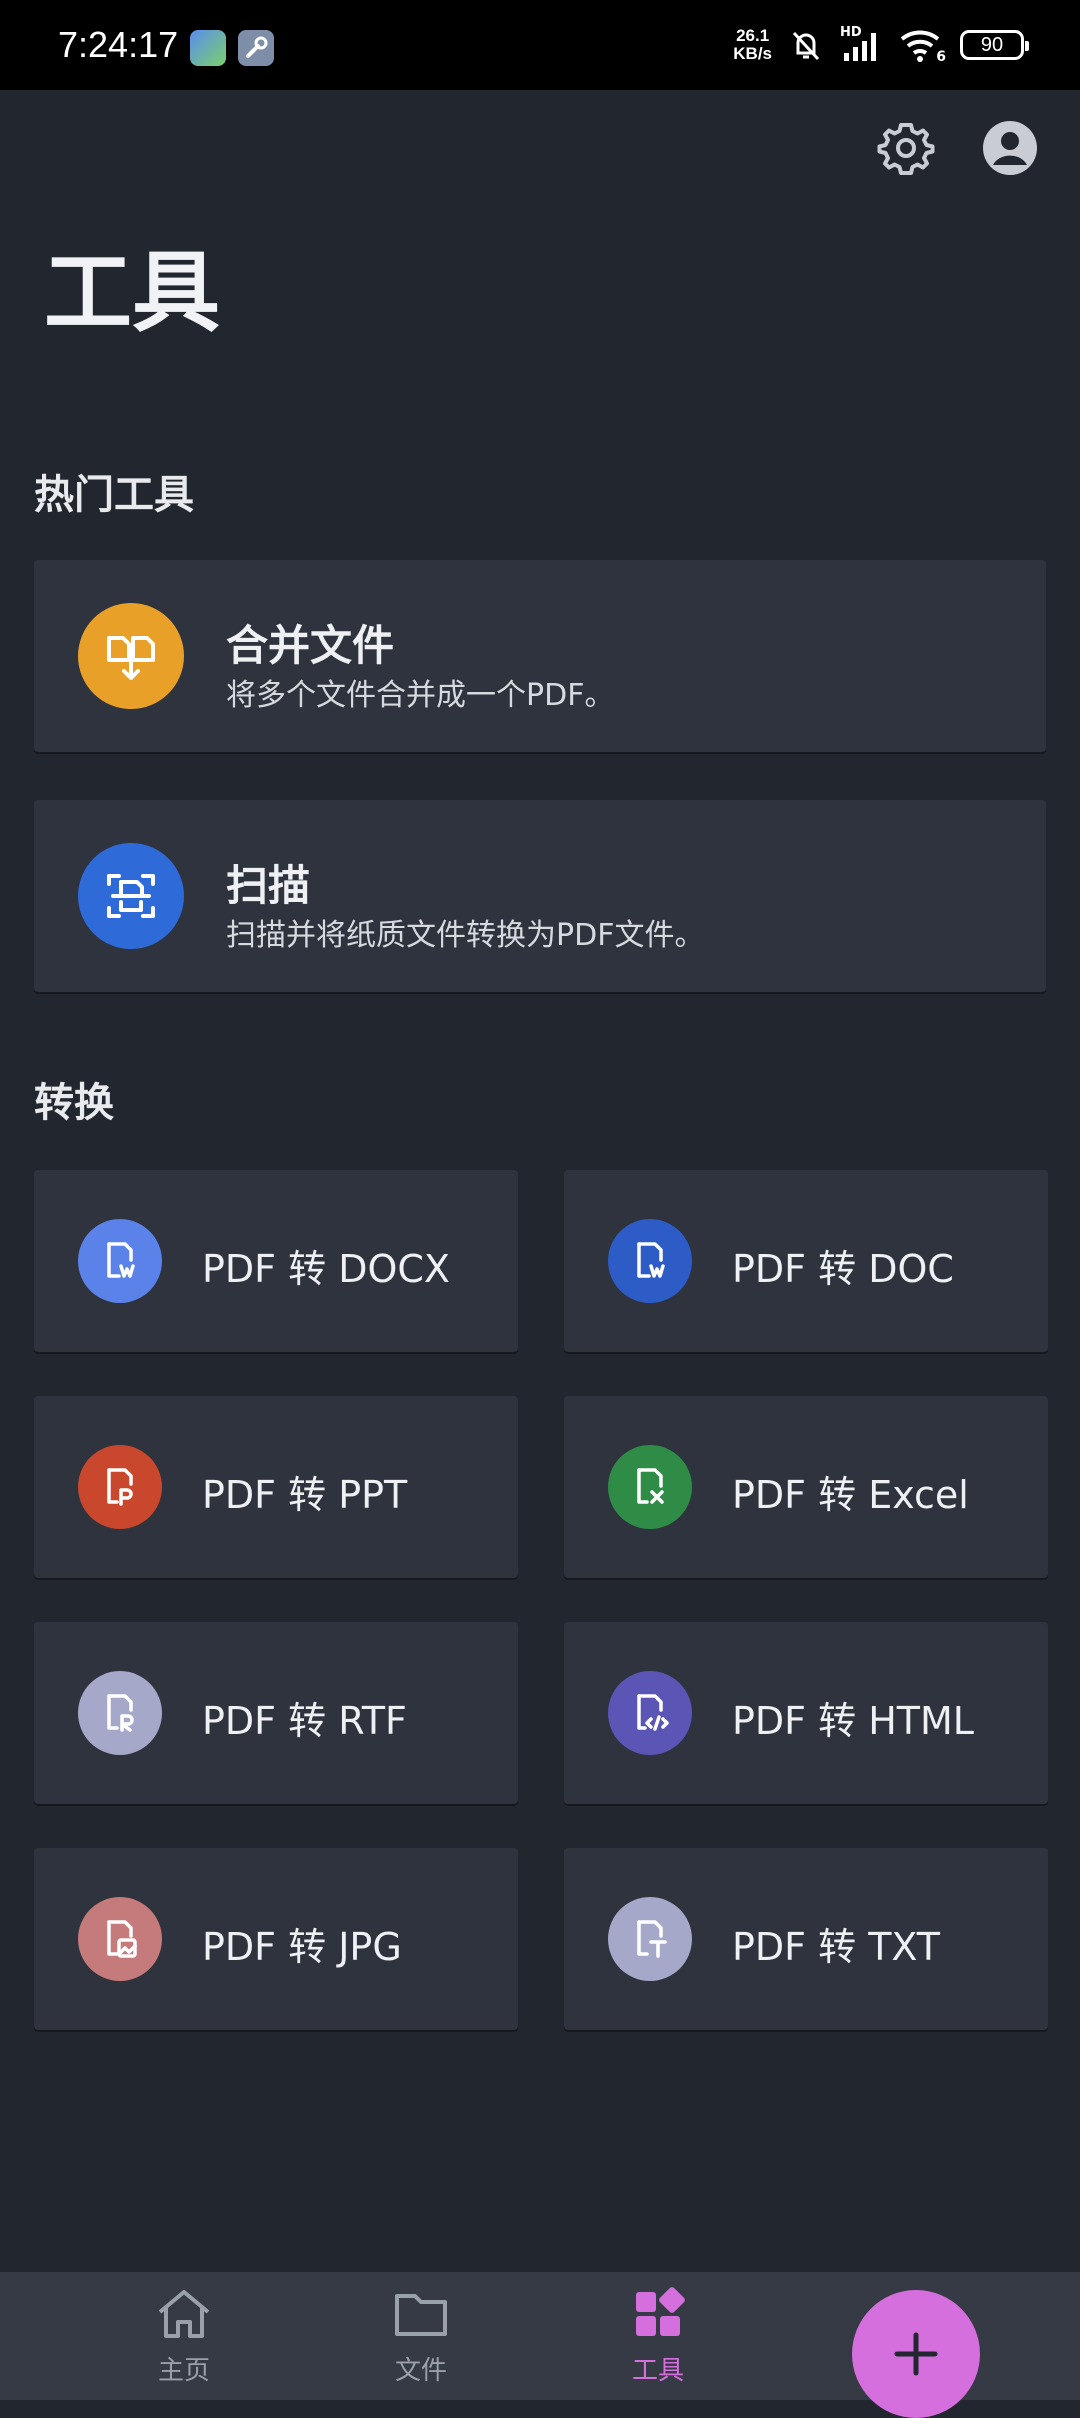 This screenshot has width=1080, height=2418. What do you see at coordinates (132, 292) in the screenshot?
I see `page-title: 工具` at bounding box center [132, 292].